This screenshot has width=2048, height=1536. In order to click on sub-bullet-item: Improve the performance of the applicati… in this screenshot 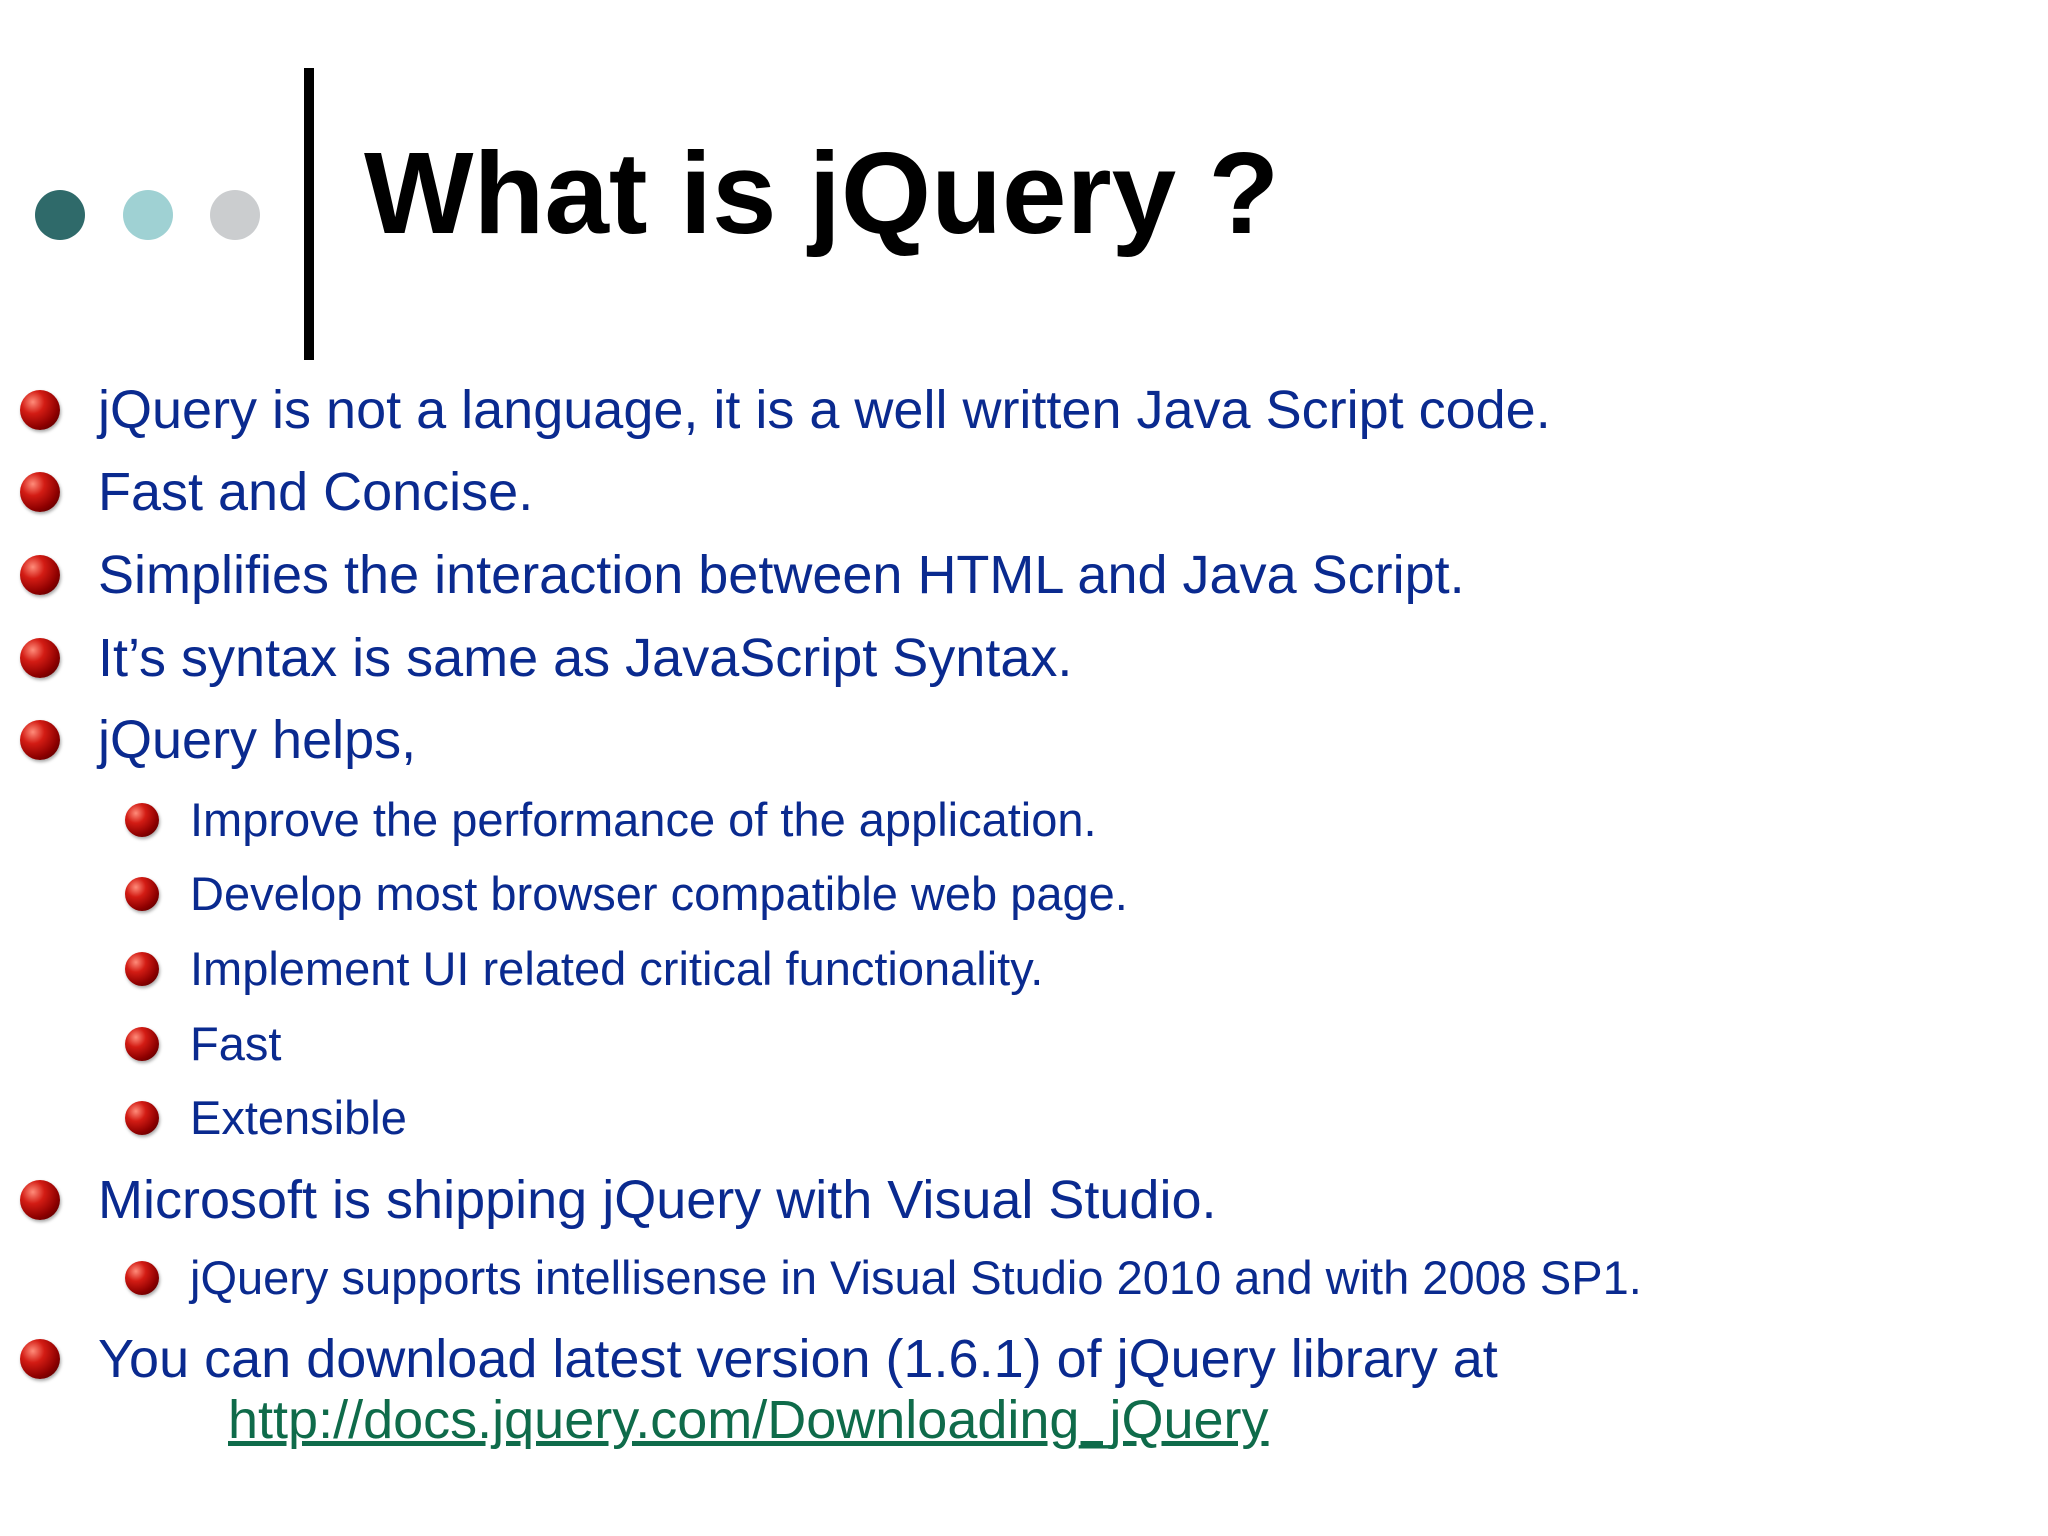, I will do `click(611, 820)`.